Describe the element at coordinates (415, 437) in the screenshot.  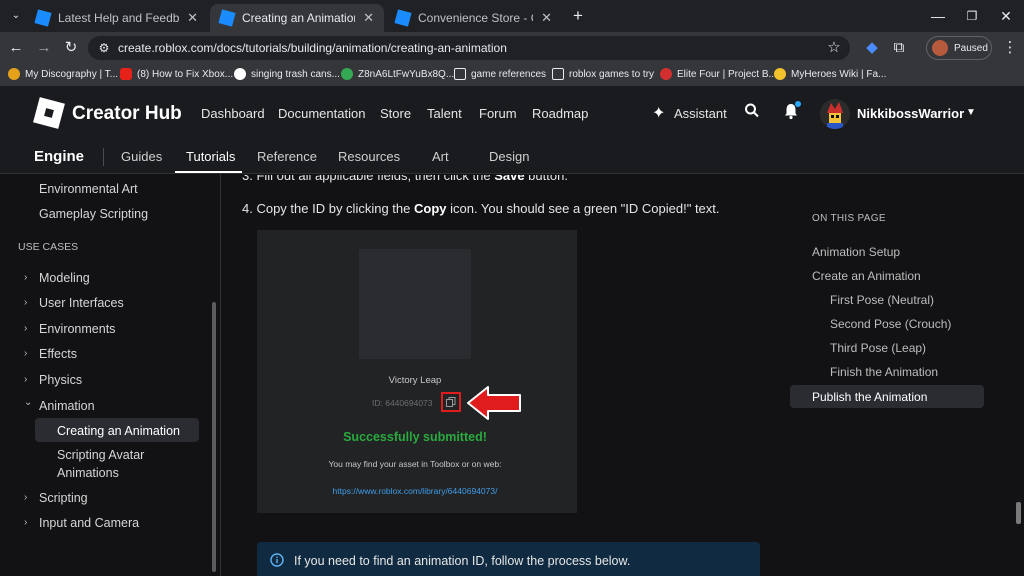
I see `success-message: Successfully submitted!` at that location.